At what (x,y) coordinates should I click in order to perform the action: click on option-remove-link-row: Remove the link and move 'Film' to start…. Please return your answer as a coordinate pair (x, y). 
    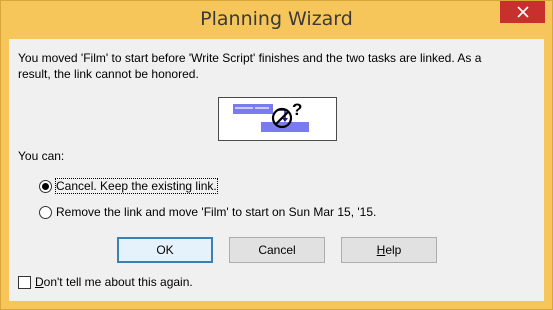
    Looking at the image, I should click on (207, 212).